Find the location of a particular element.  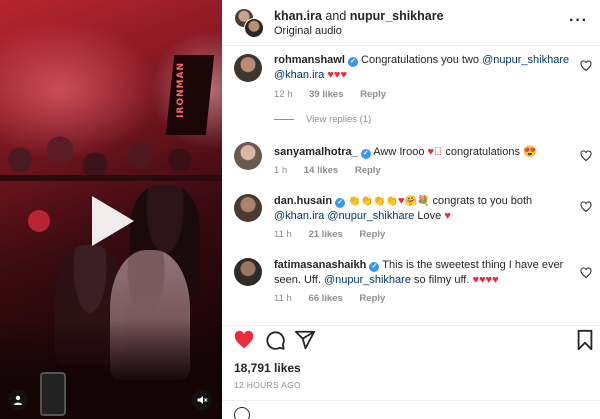

like-heart-icon is located at coordinates (245, 341).